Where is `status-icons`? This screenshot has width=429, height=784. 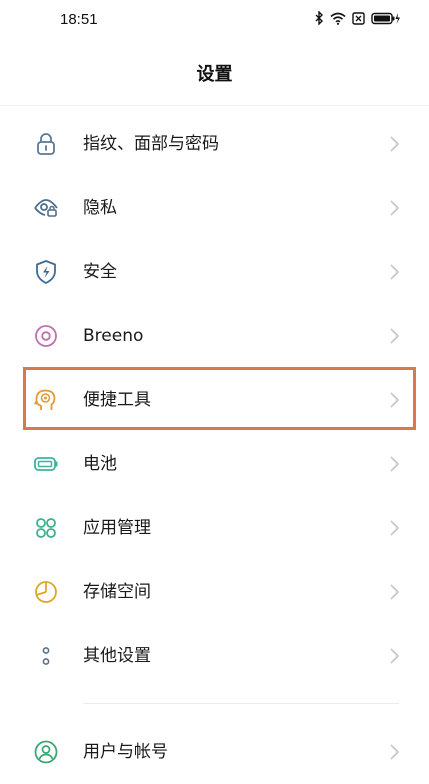
status-icons is located at coordinates (358, 18).